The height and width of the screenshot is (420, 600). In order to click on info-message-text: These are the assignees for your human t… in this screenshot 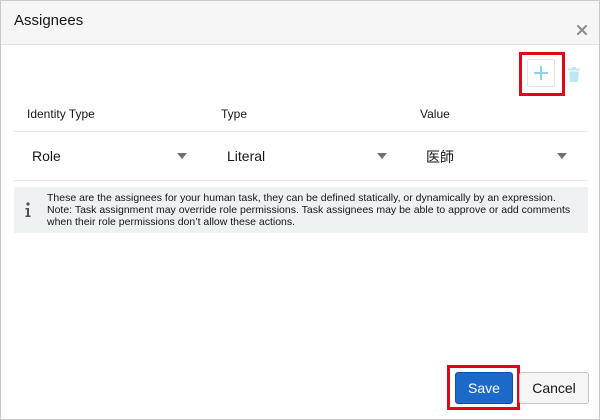, I will do `click(309, 210)`.